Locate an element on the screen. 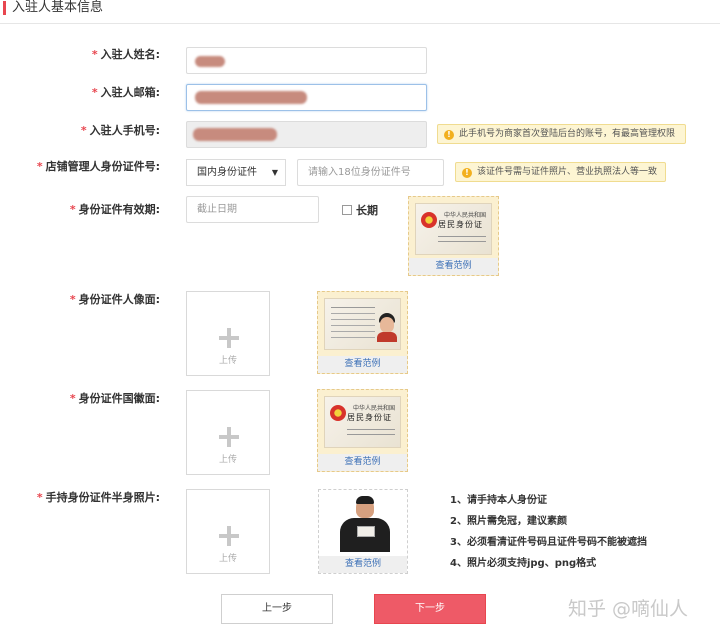 Image resolution: width=720 pixels, height=637 pixels. front-label: * 身份证件人像面: is located at coordinates (114, 299).